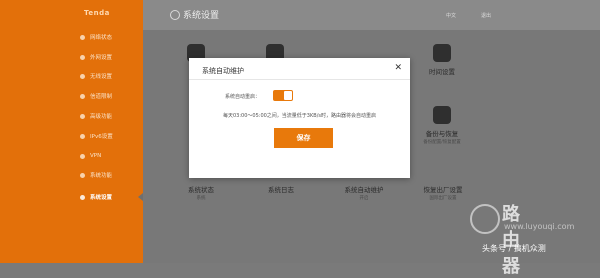 This screenshot has width=600, height=278. Describe the element at coordinates (442, 115) in the screenshot. I see `backup-icon` at that location.